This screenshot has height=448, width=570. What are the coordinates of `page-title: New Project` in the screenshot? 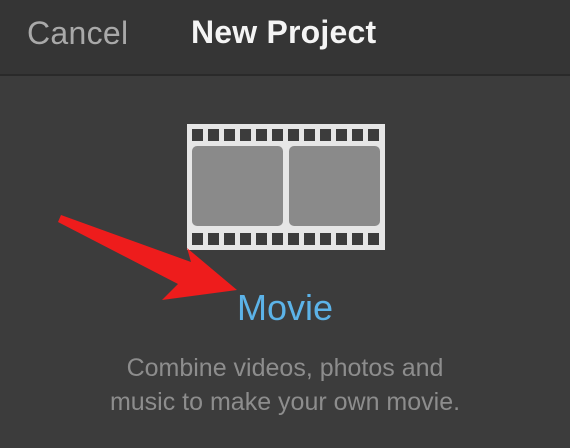 It's located at (284, 32).